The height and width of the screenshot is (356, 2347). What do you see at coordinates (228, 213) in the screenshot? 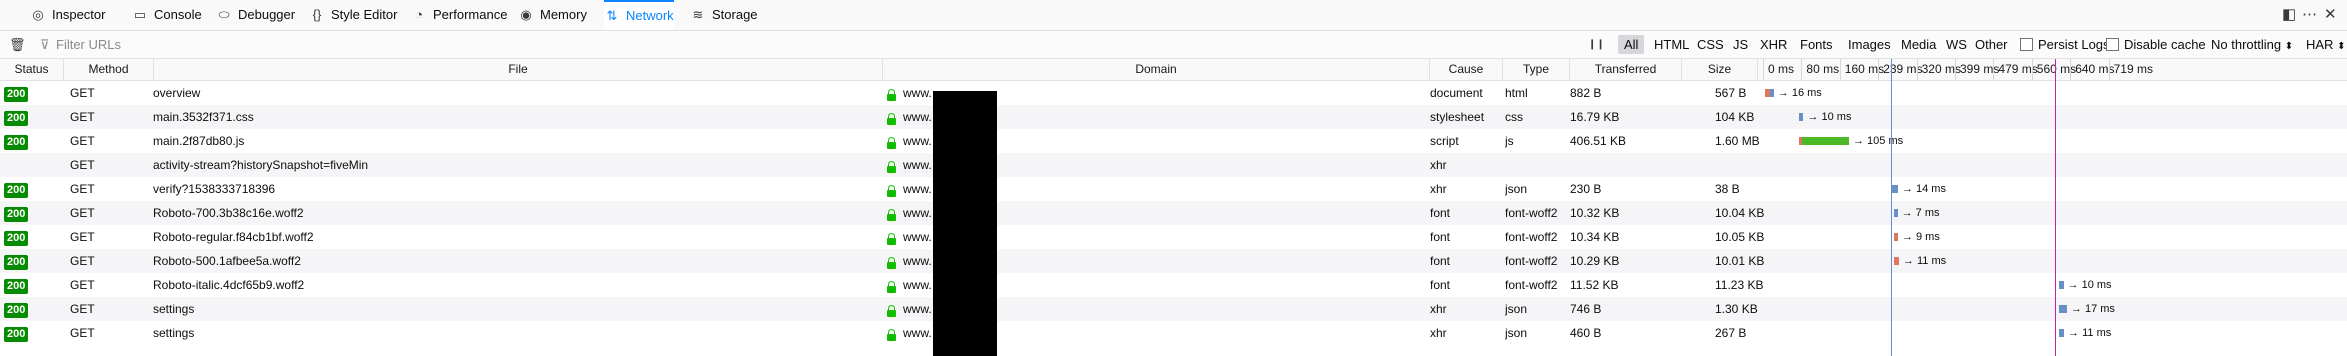
I see `file-cell: Roboto-700.3b38c16e.woff2` at bounding box center [228, 213].